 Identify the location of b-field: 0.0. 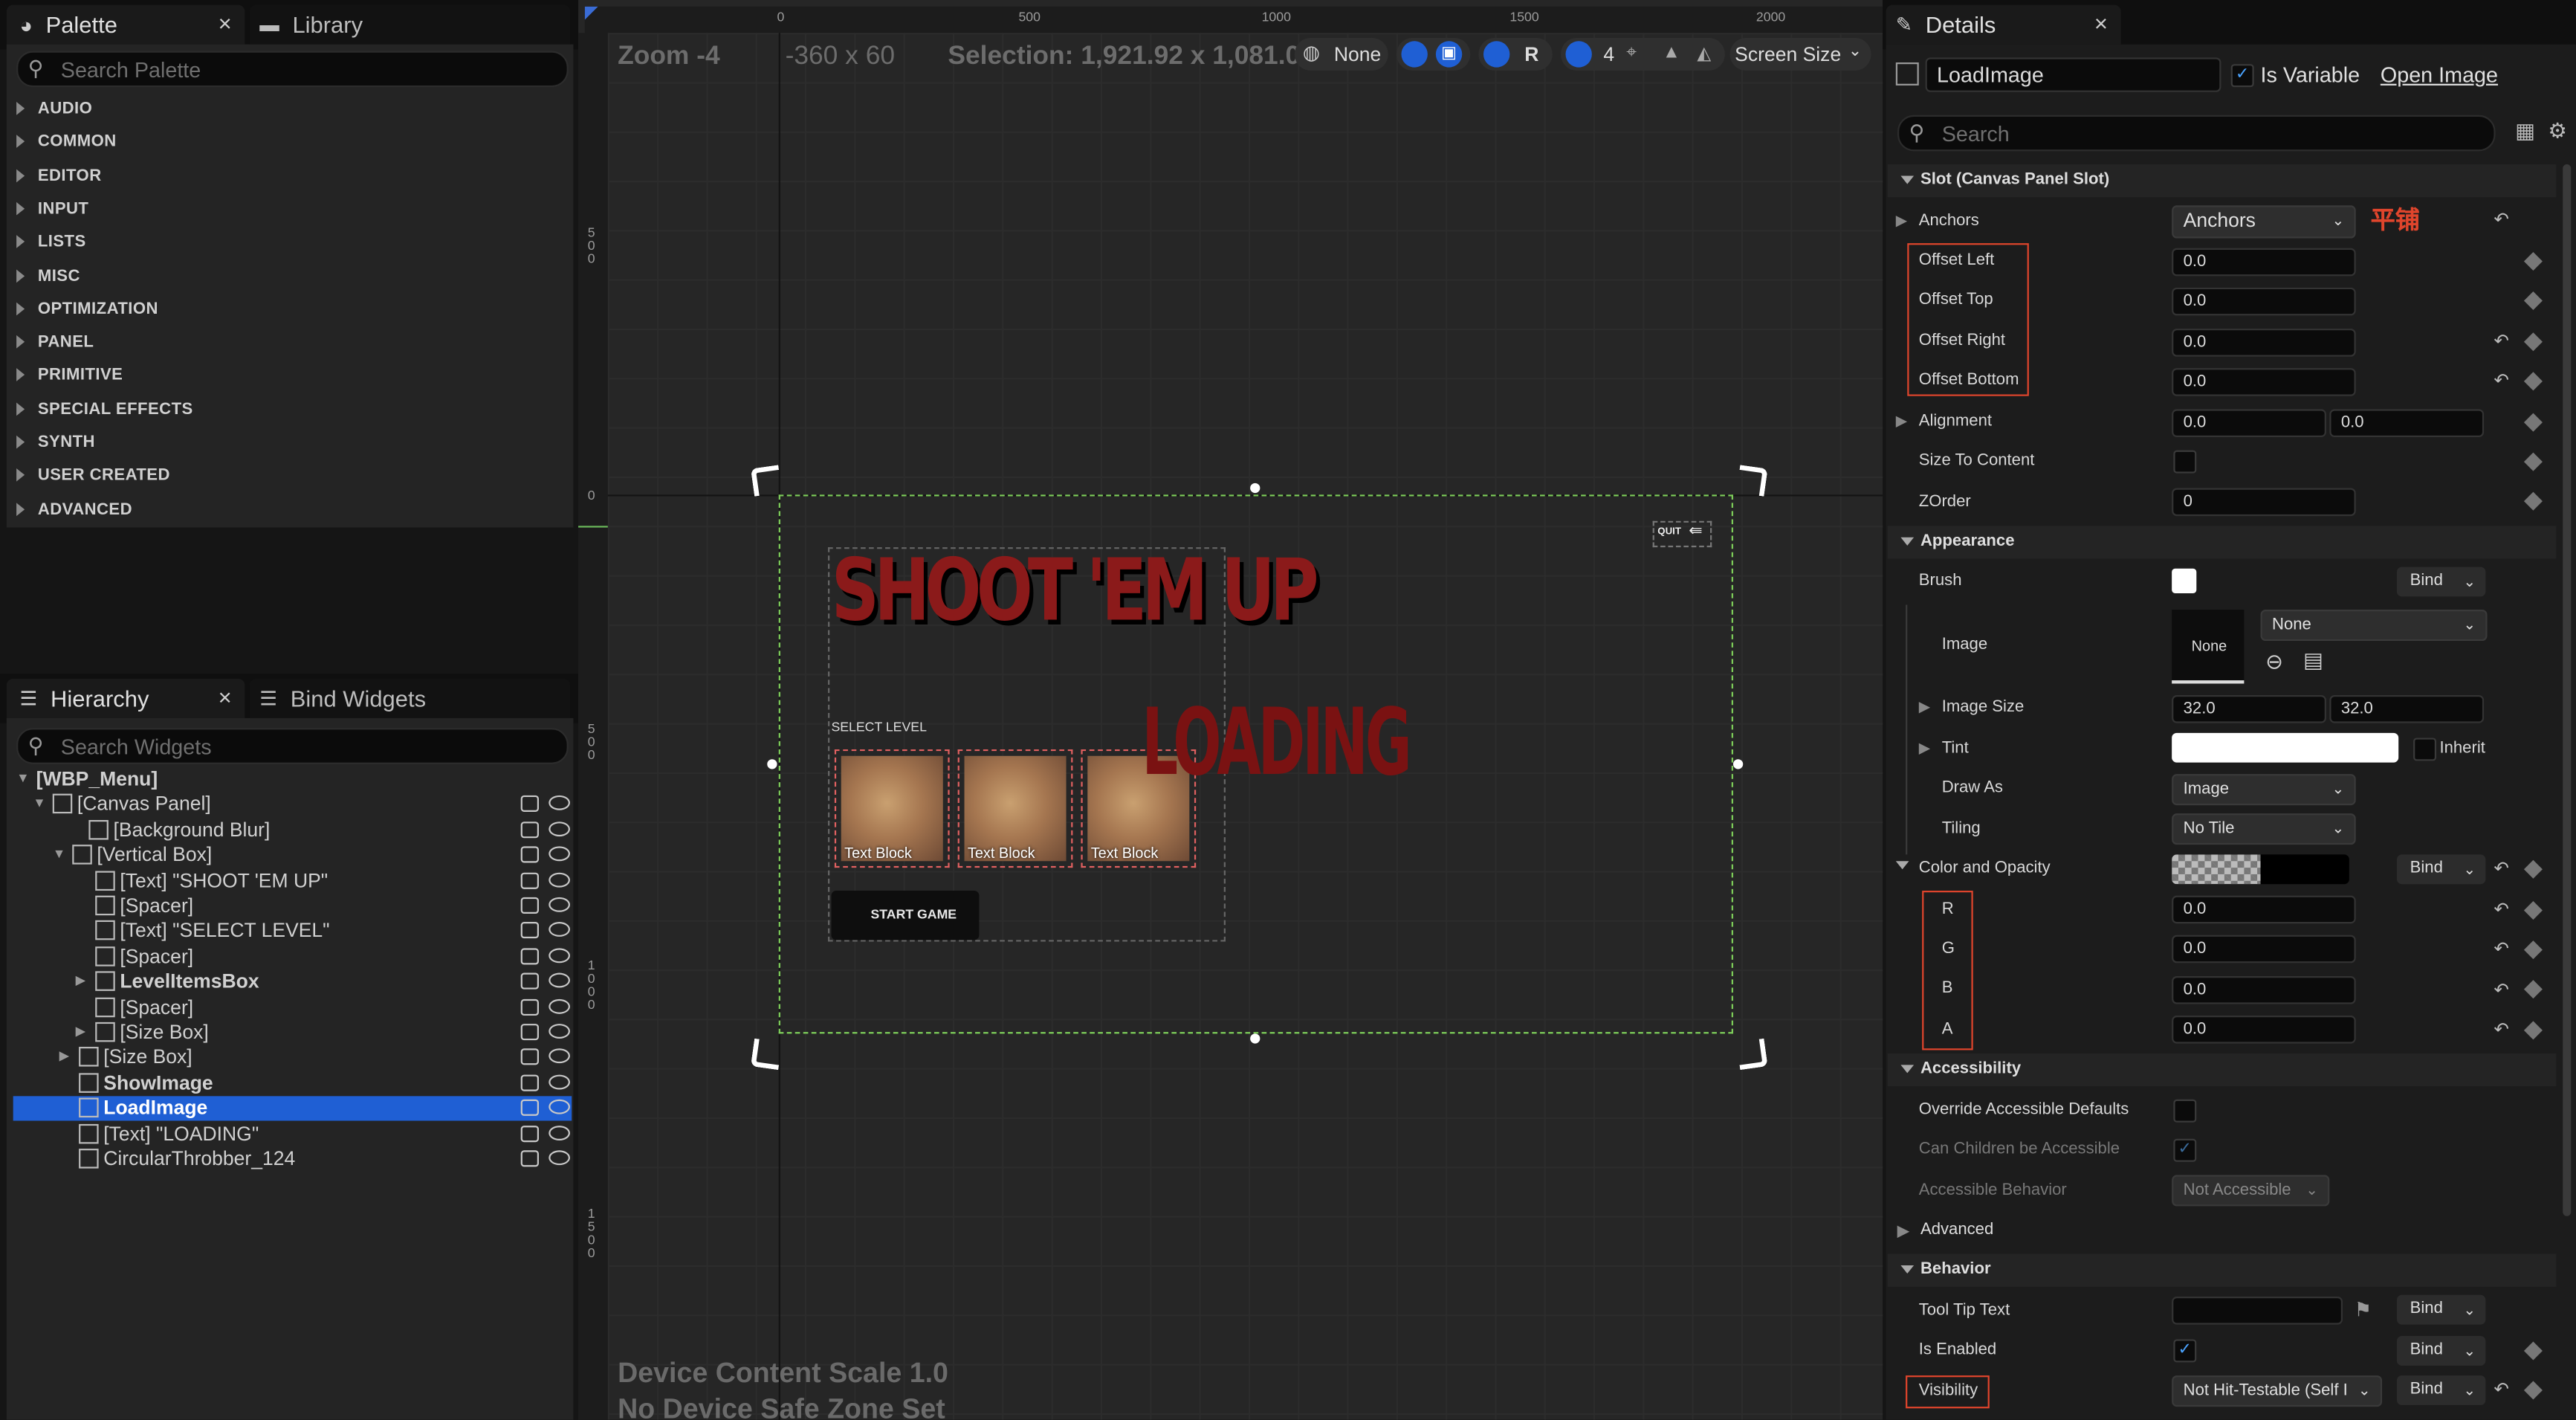
(2264, 989).